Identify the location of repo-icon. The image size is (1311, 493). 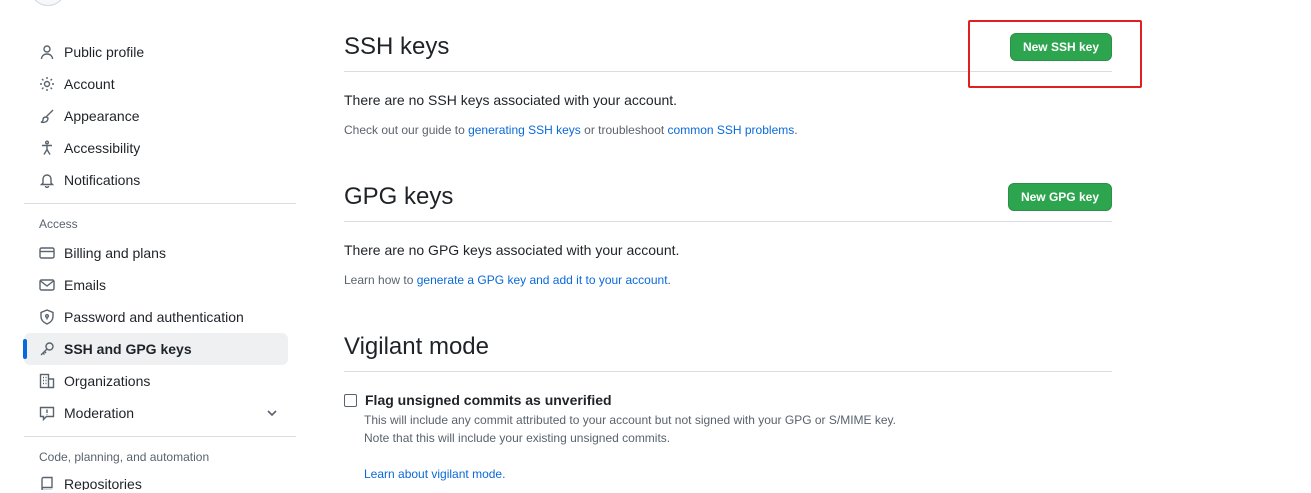
(47, 483).